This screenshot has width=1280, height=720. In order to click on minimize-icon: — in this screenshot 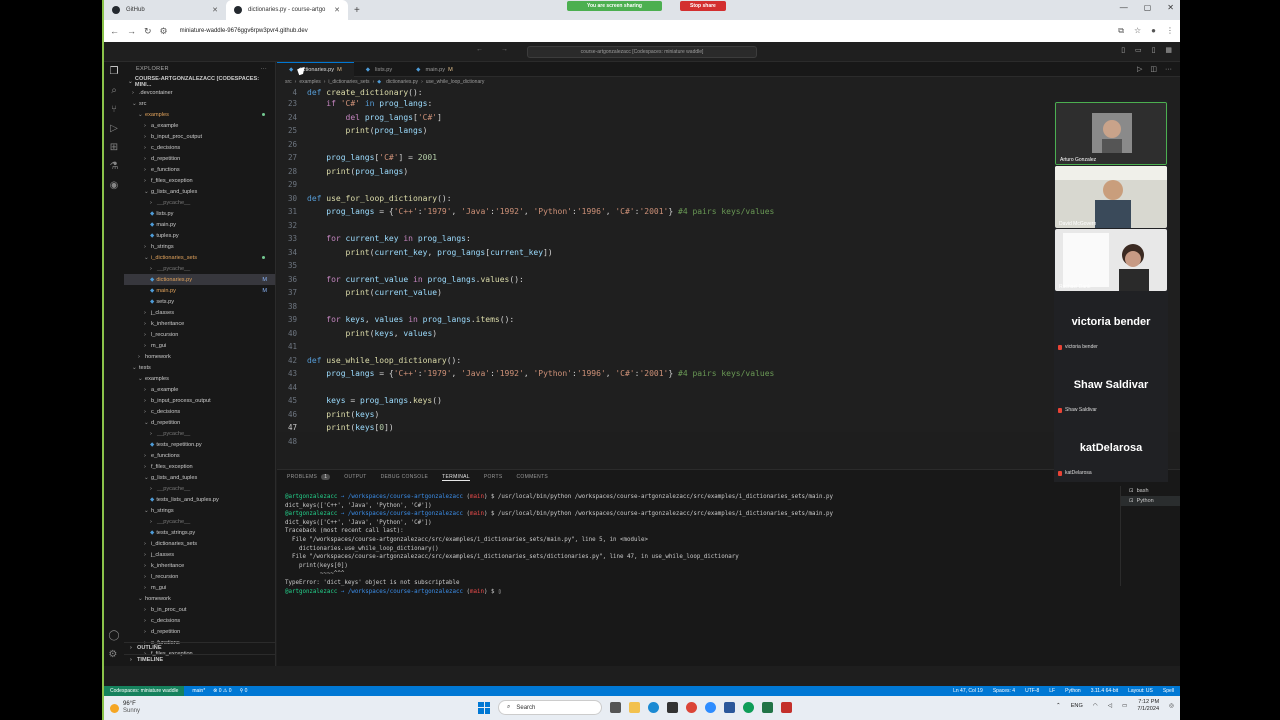, I will do `click(1124, 7)`.